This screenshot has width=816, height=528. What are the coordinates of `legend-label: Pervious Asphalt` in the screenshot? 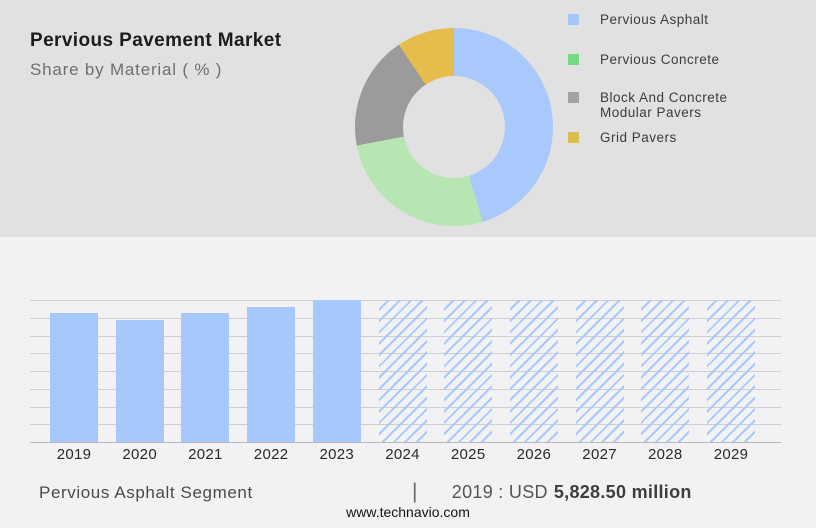 It's located at (654, 19).